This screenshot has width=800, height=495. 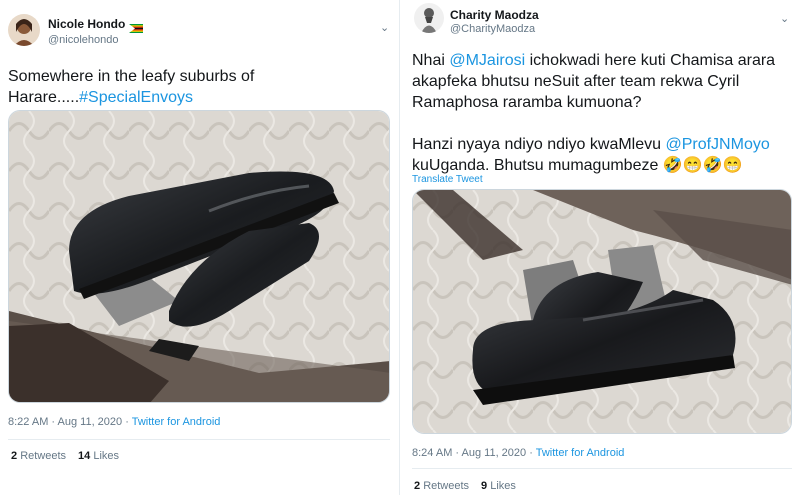 What do you see at coordinates (492, 29) in the screenshot?
I see `author-handle: @CharityMaodza` at bounding box center [492, 29].